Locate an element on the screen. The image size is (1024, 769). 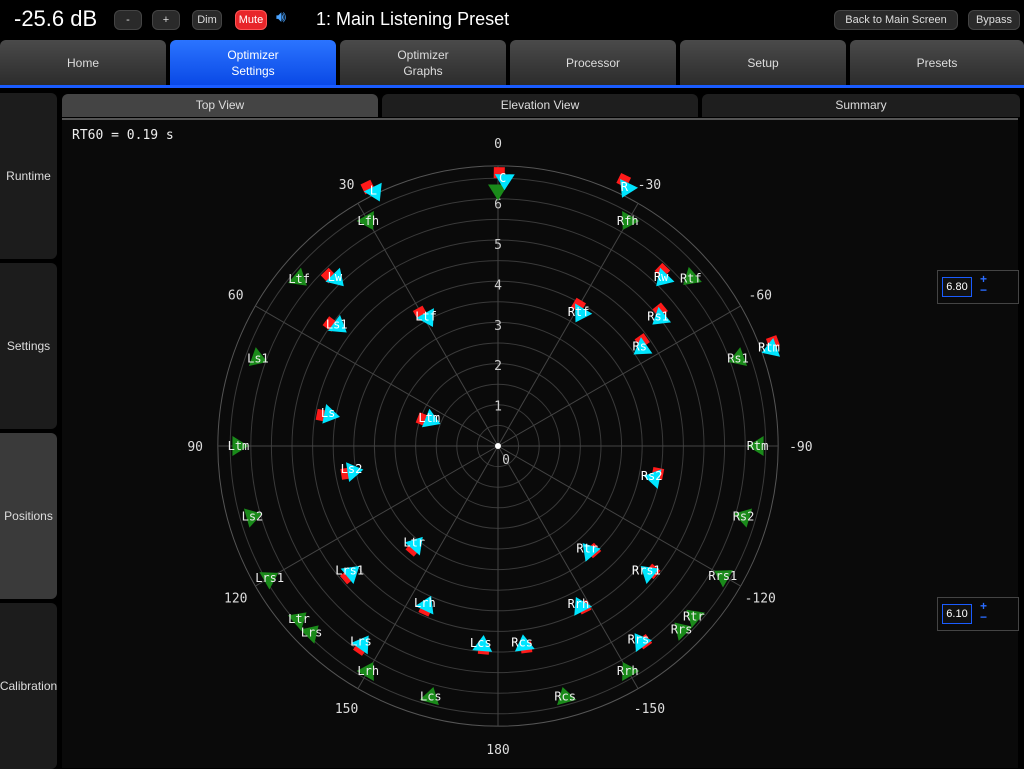
angle-label: -60 is located at coordinates (760, 296).